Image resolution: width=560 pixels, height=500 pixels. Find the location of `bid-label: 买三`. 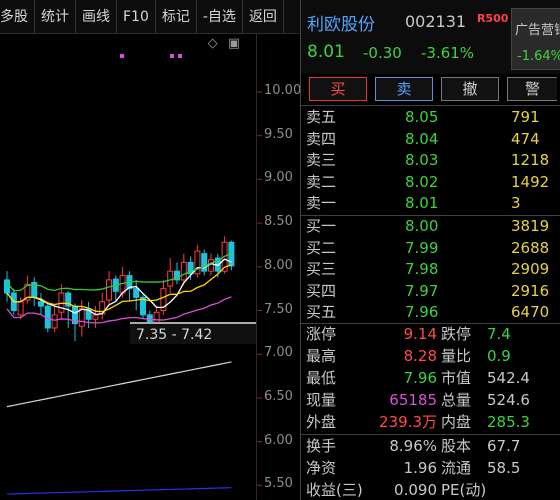

bid-label: 买三 is located at coordinates (321, 269).